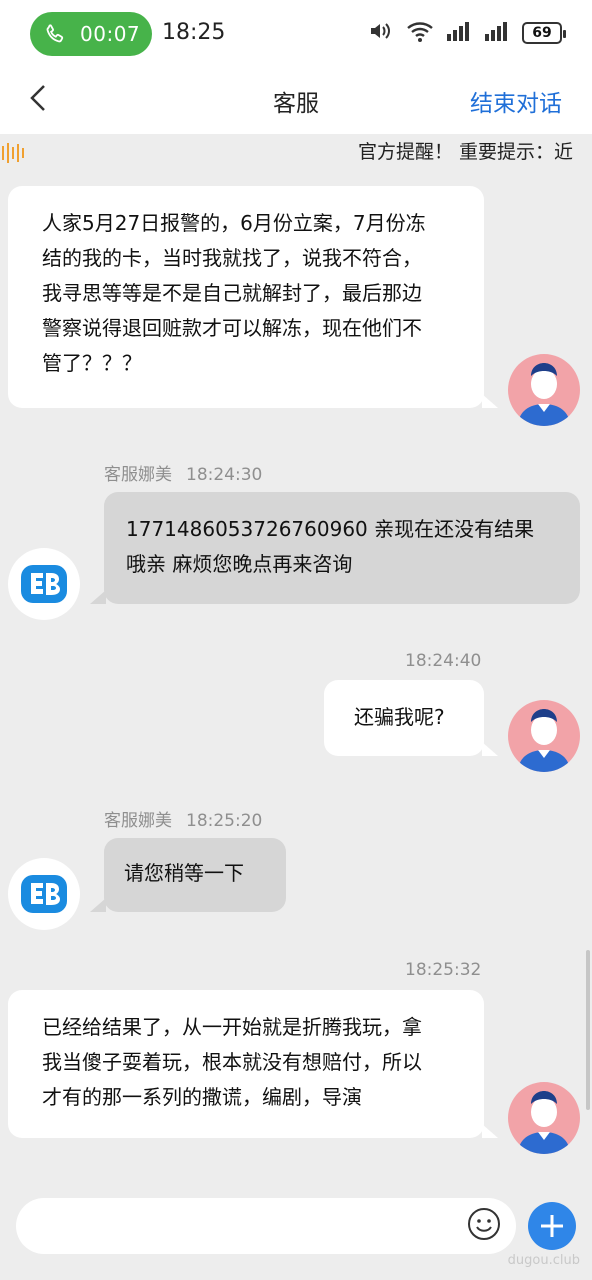  I want to click on scrollbar, so click(588, 1030).